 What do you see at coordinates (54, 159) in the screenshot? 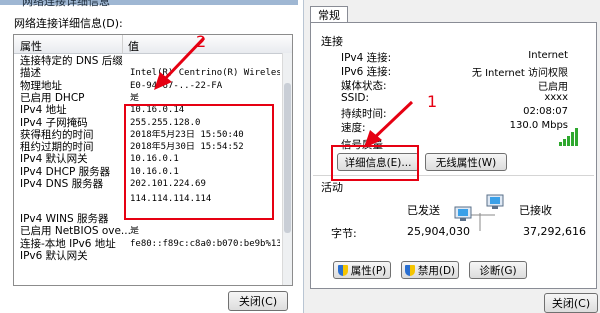
I see `row-property: IPv4 默认网关` at bounding box center [54, 159].